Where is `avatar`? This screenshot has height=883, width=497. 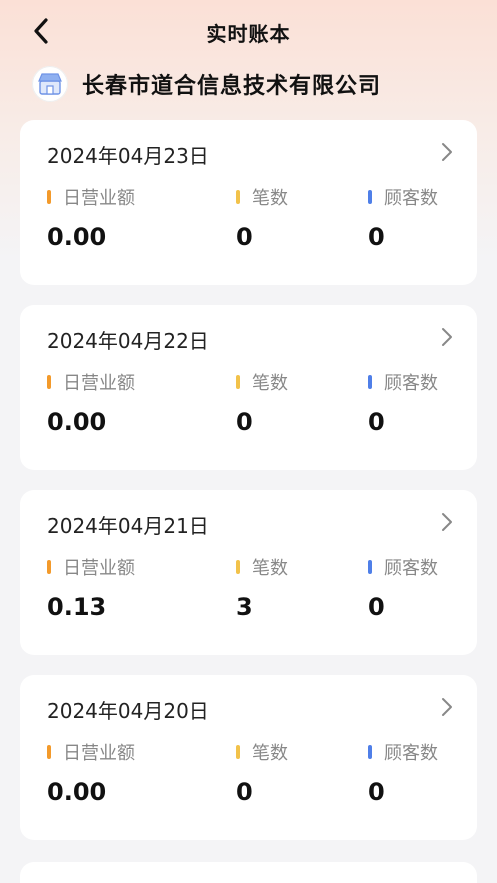 avatar is located at coordinates (50, 84).